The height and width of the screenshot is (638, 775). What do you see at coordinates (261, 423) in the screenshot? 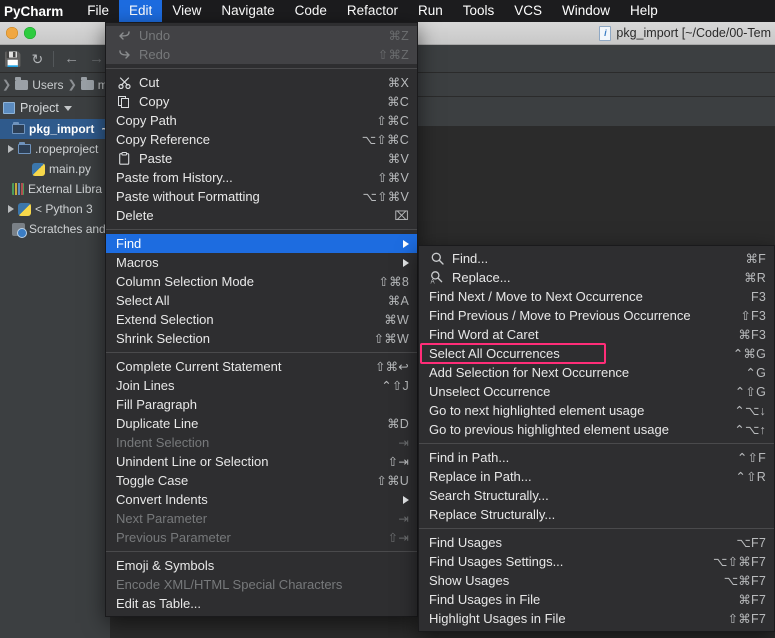
I see `edit-menu-item-duplicate-line: Duplicate Line ⌘D` at bounding box center [261, 423].